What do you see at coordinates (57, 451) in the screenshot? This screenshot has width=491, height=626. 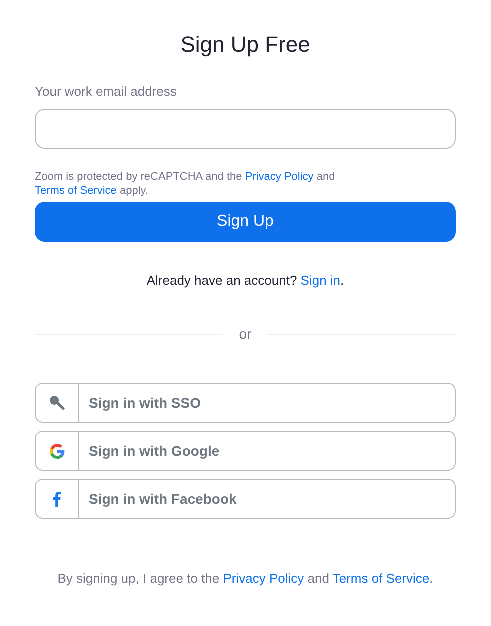 I see `google-g-icon` at bounding box center [57, 451].